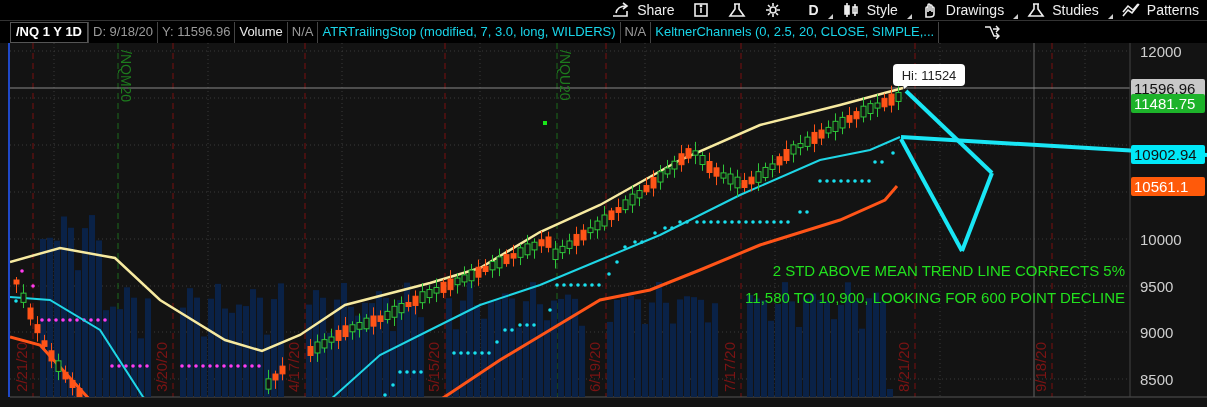  I want to click on chart-note: 11,580 TO 10,900, LOOKING FOR 600 POINT DECLINE, so click(935, 297).